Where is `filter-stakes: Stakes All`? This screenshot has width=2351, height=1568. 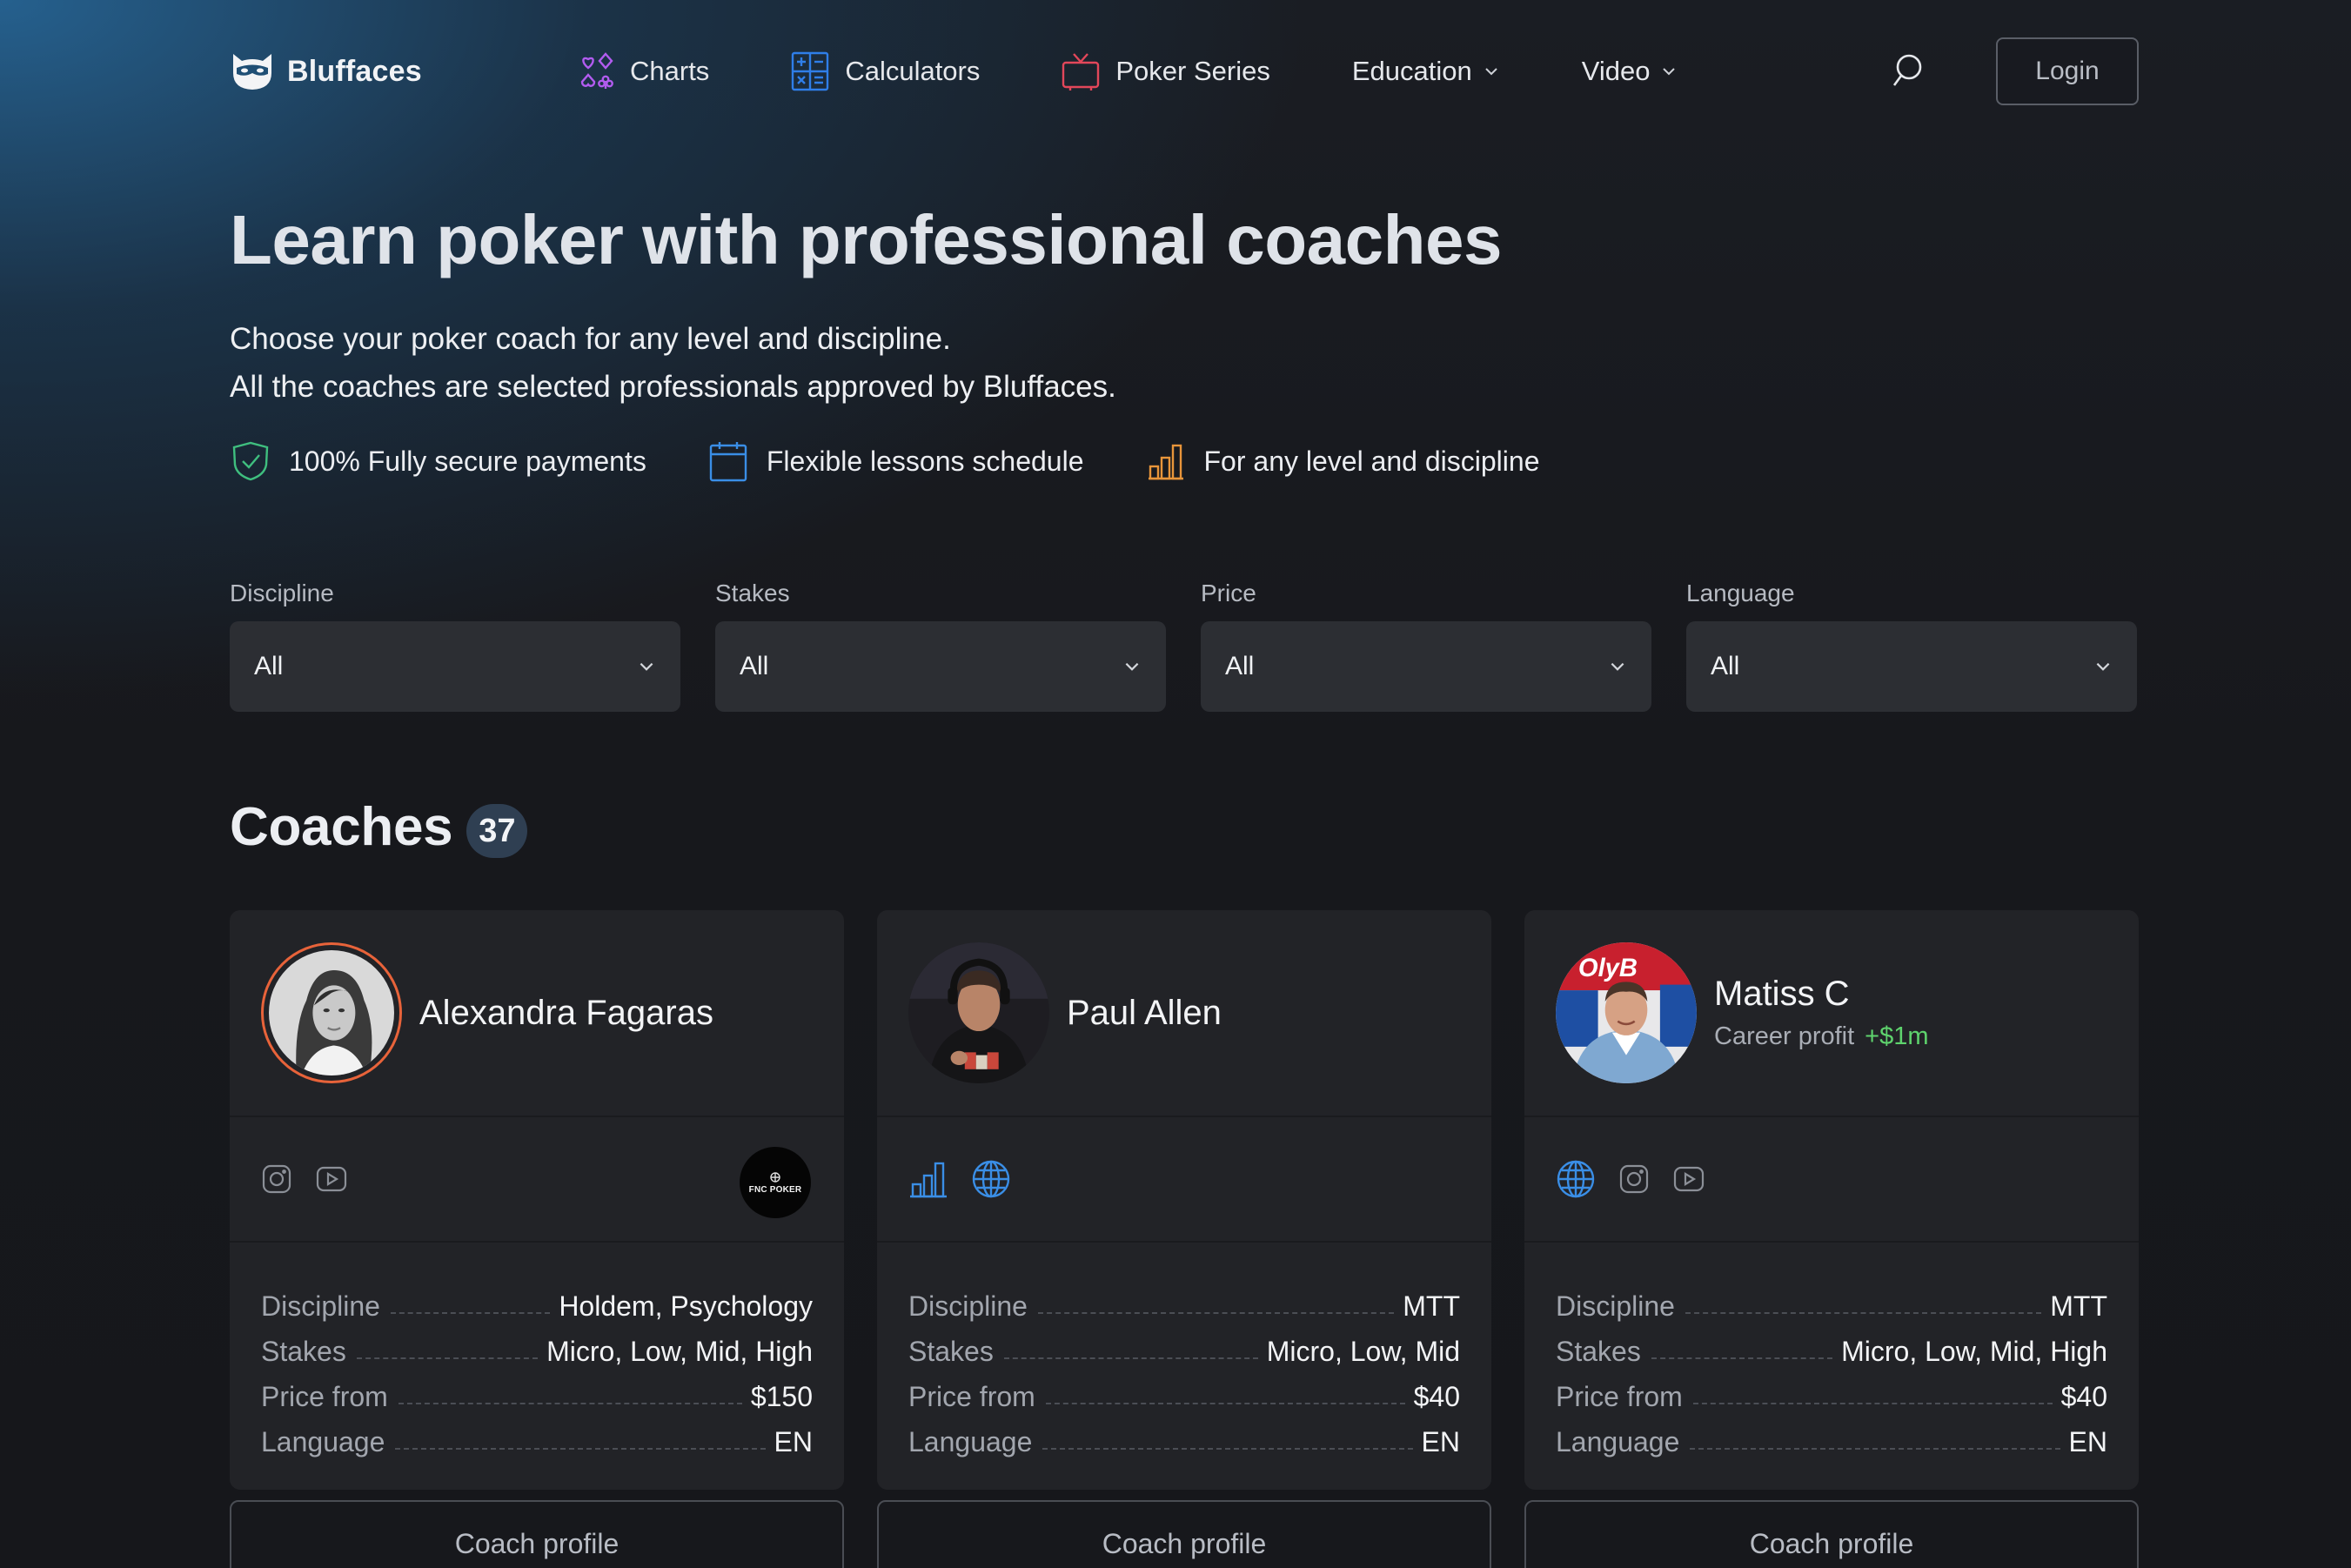 filter-stakes: Stakes All is located at coordinates (940, 646).